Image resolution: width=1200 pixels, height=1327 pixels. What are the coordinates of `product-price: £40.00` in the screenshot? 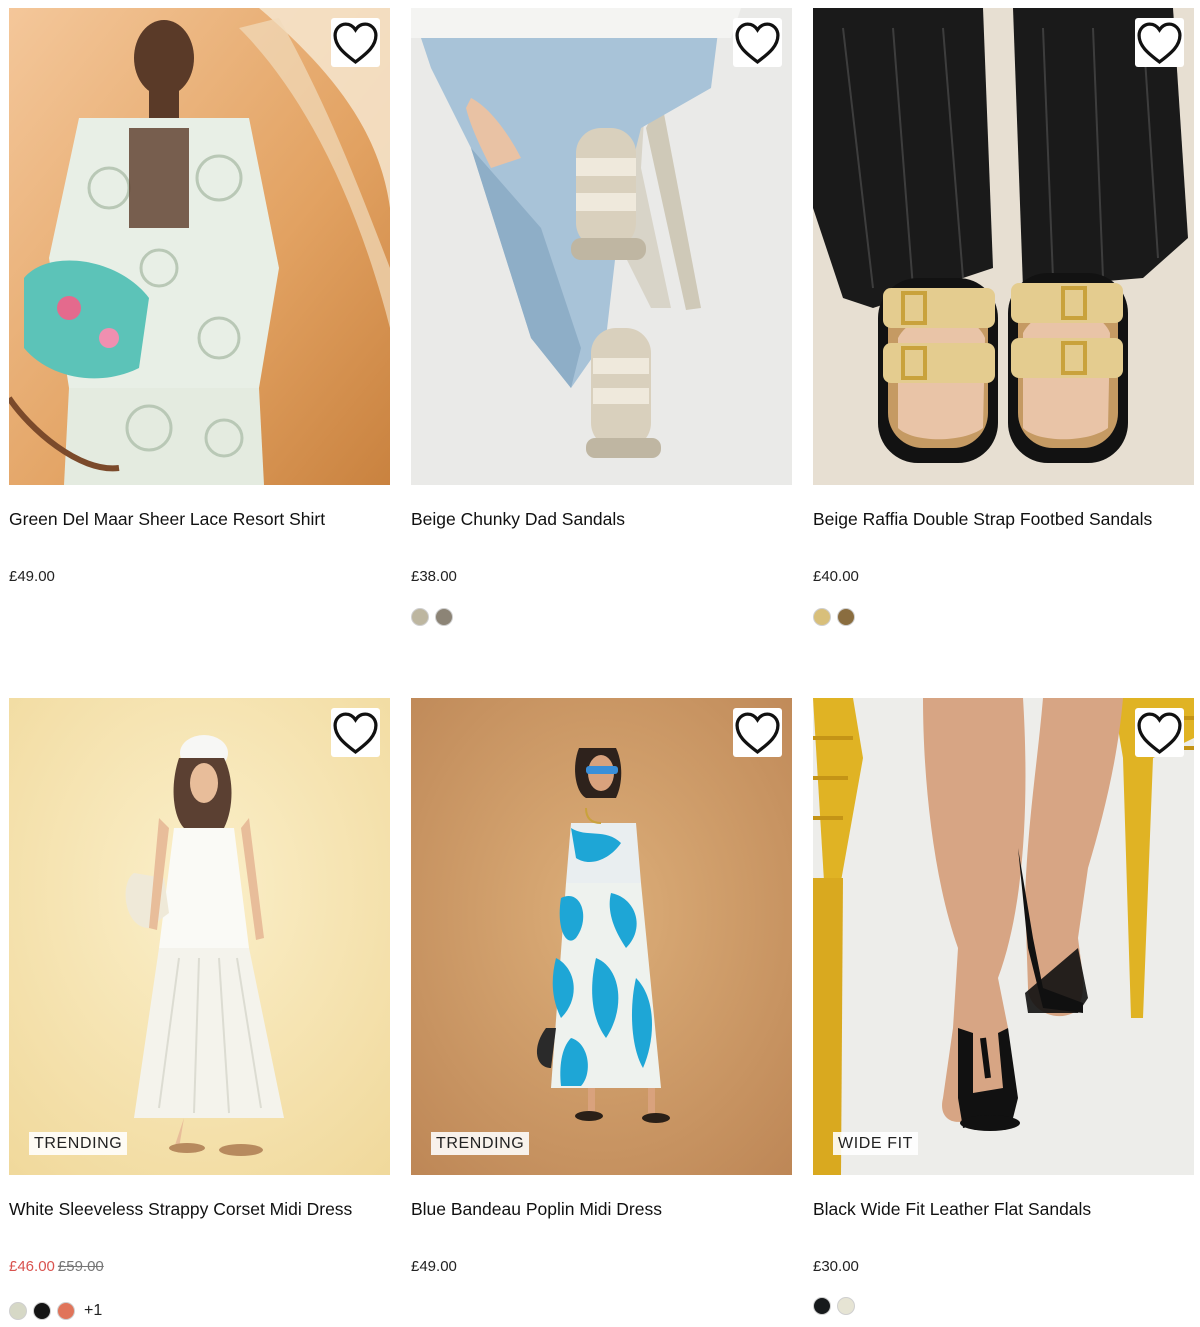 It's located at (1003, 577).